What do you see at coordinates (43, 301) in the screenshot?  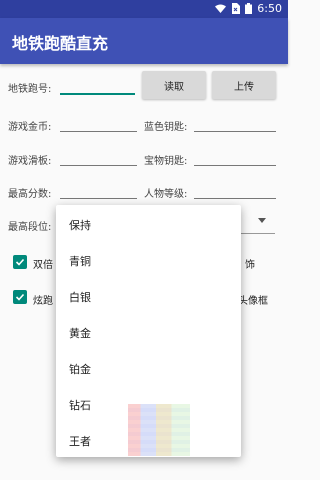 I see `run-checkbox-label: 炫跑` at bounding box center [43, 301].